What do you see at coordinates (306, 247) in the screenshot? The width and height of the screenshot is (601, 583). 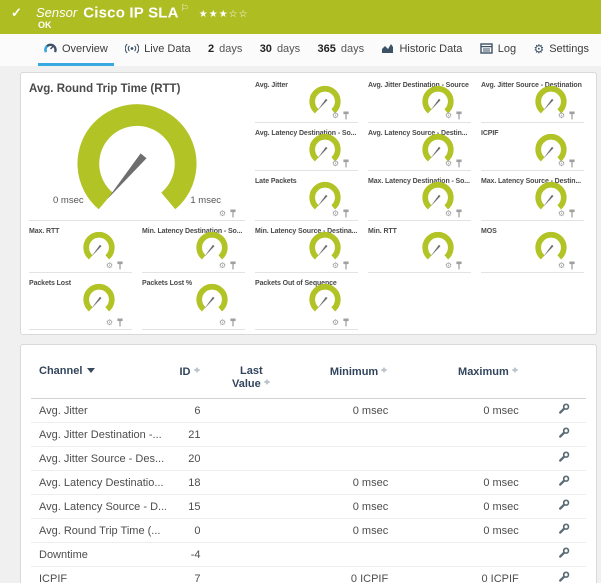 I see `gauge-tile: Min. Latency Source - Destina... ⚙` at bounding box center [306, 247].